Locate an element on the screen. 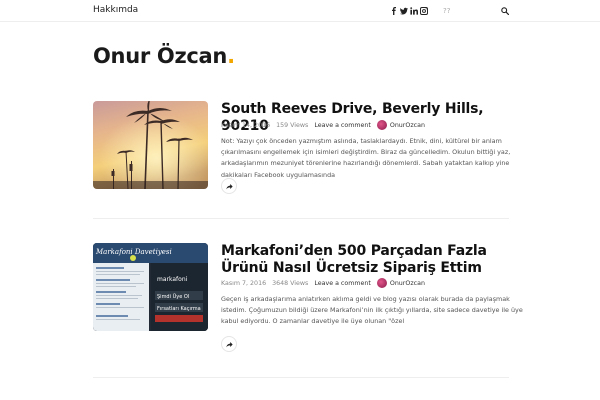  post-date: Kasım 7, 2016 is located at coordinates (244, 283).